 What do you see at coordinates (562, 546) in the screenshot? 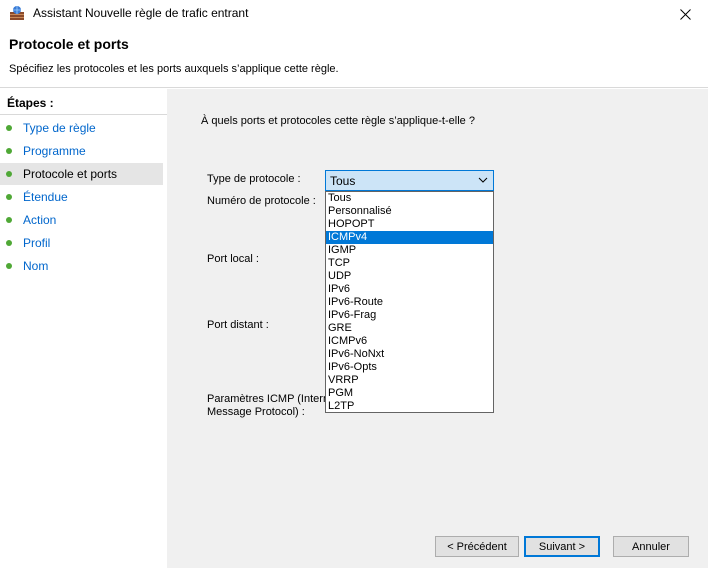
I see `next-button: Suivant >` at bounding box center [562, 546].